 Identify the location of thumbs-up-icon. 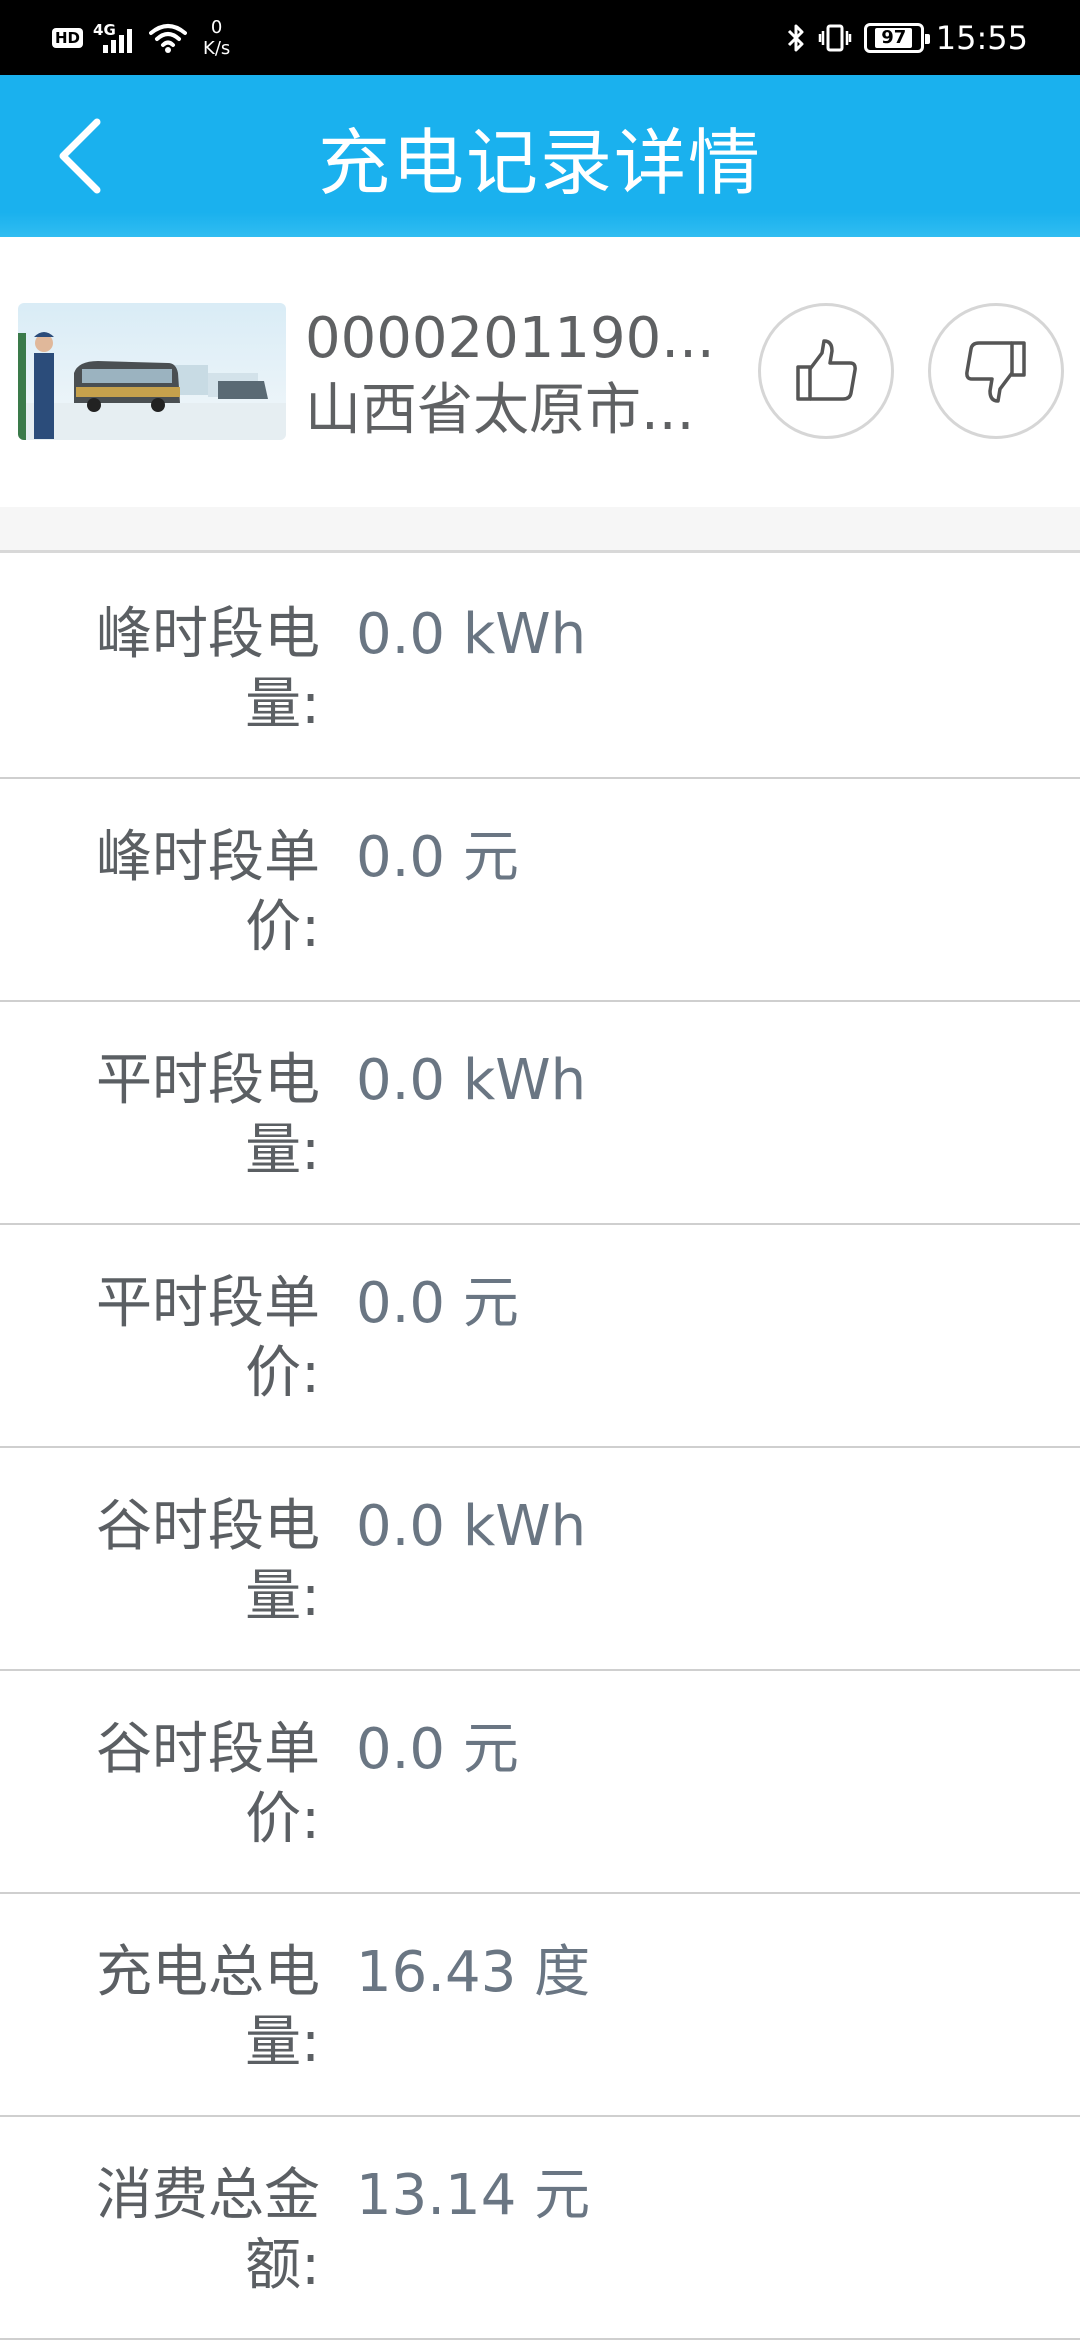
(826, 370).